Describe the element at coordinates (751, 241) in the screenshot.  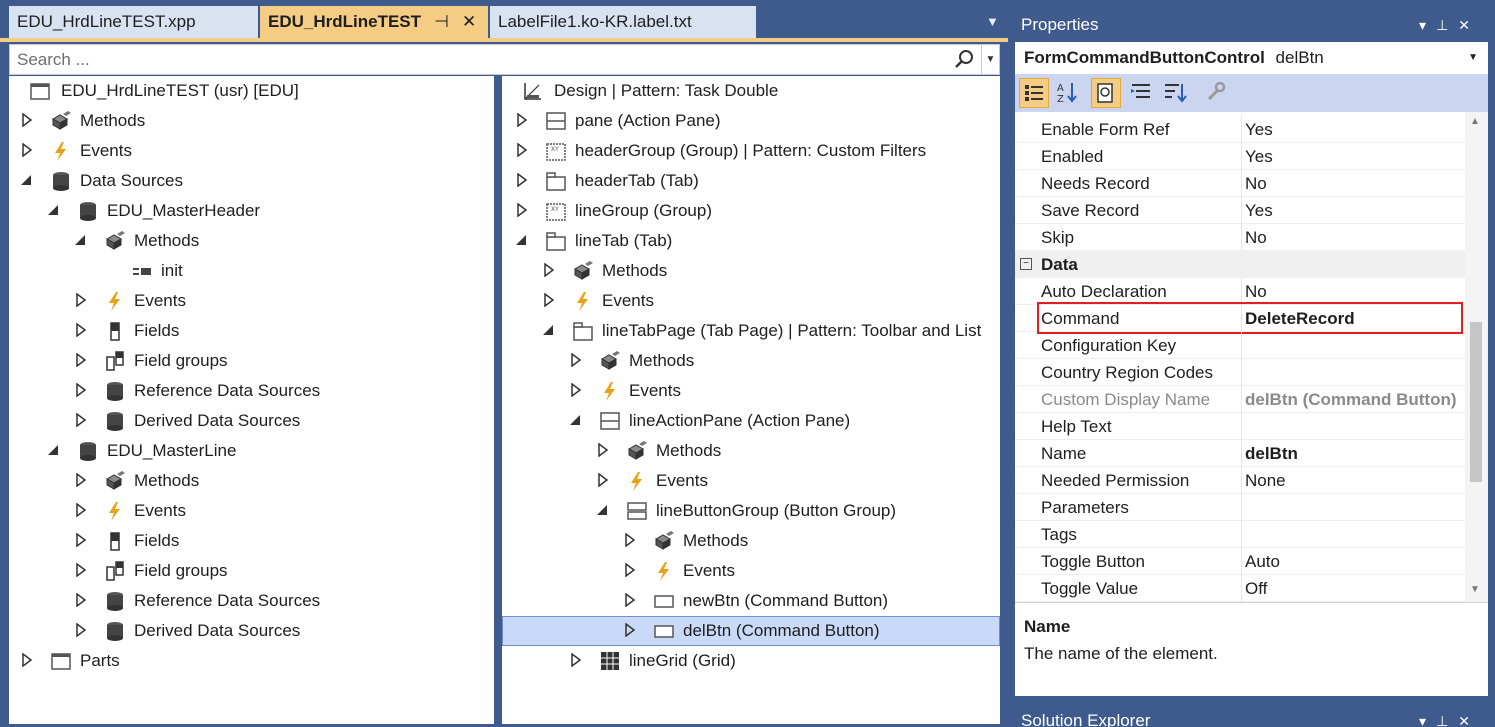
I see `tree-node: lineTab (Tab)` at that location.